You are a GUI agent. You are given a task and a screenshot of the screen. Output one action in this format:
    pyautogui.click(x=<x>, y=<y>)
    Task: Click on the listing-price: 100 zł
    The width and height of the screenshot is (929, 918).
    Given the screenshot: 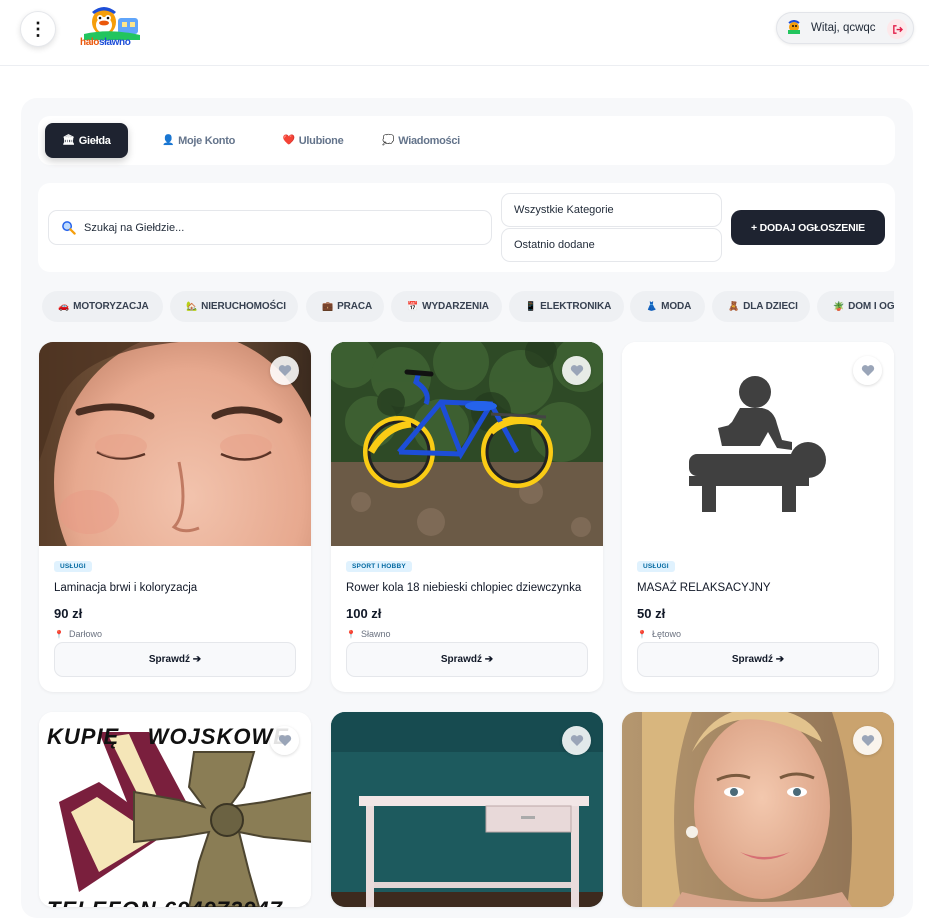 What is the action you would take?
    pyautogui.click(x=364, y=613)
    